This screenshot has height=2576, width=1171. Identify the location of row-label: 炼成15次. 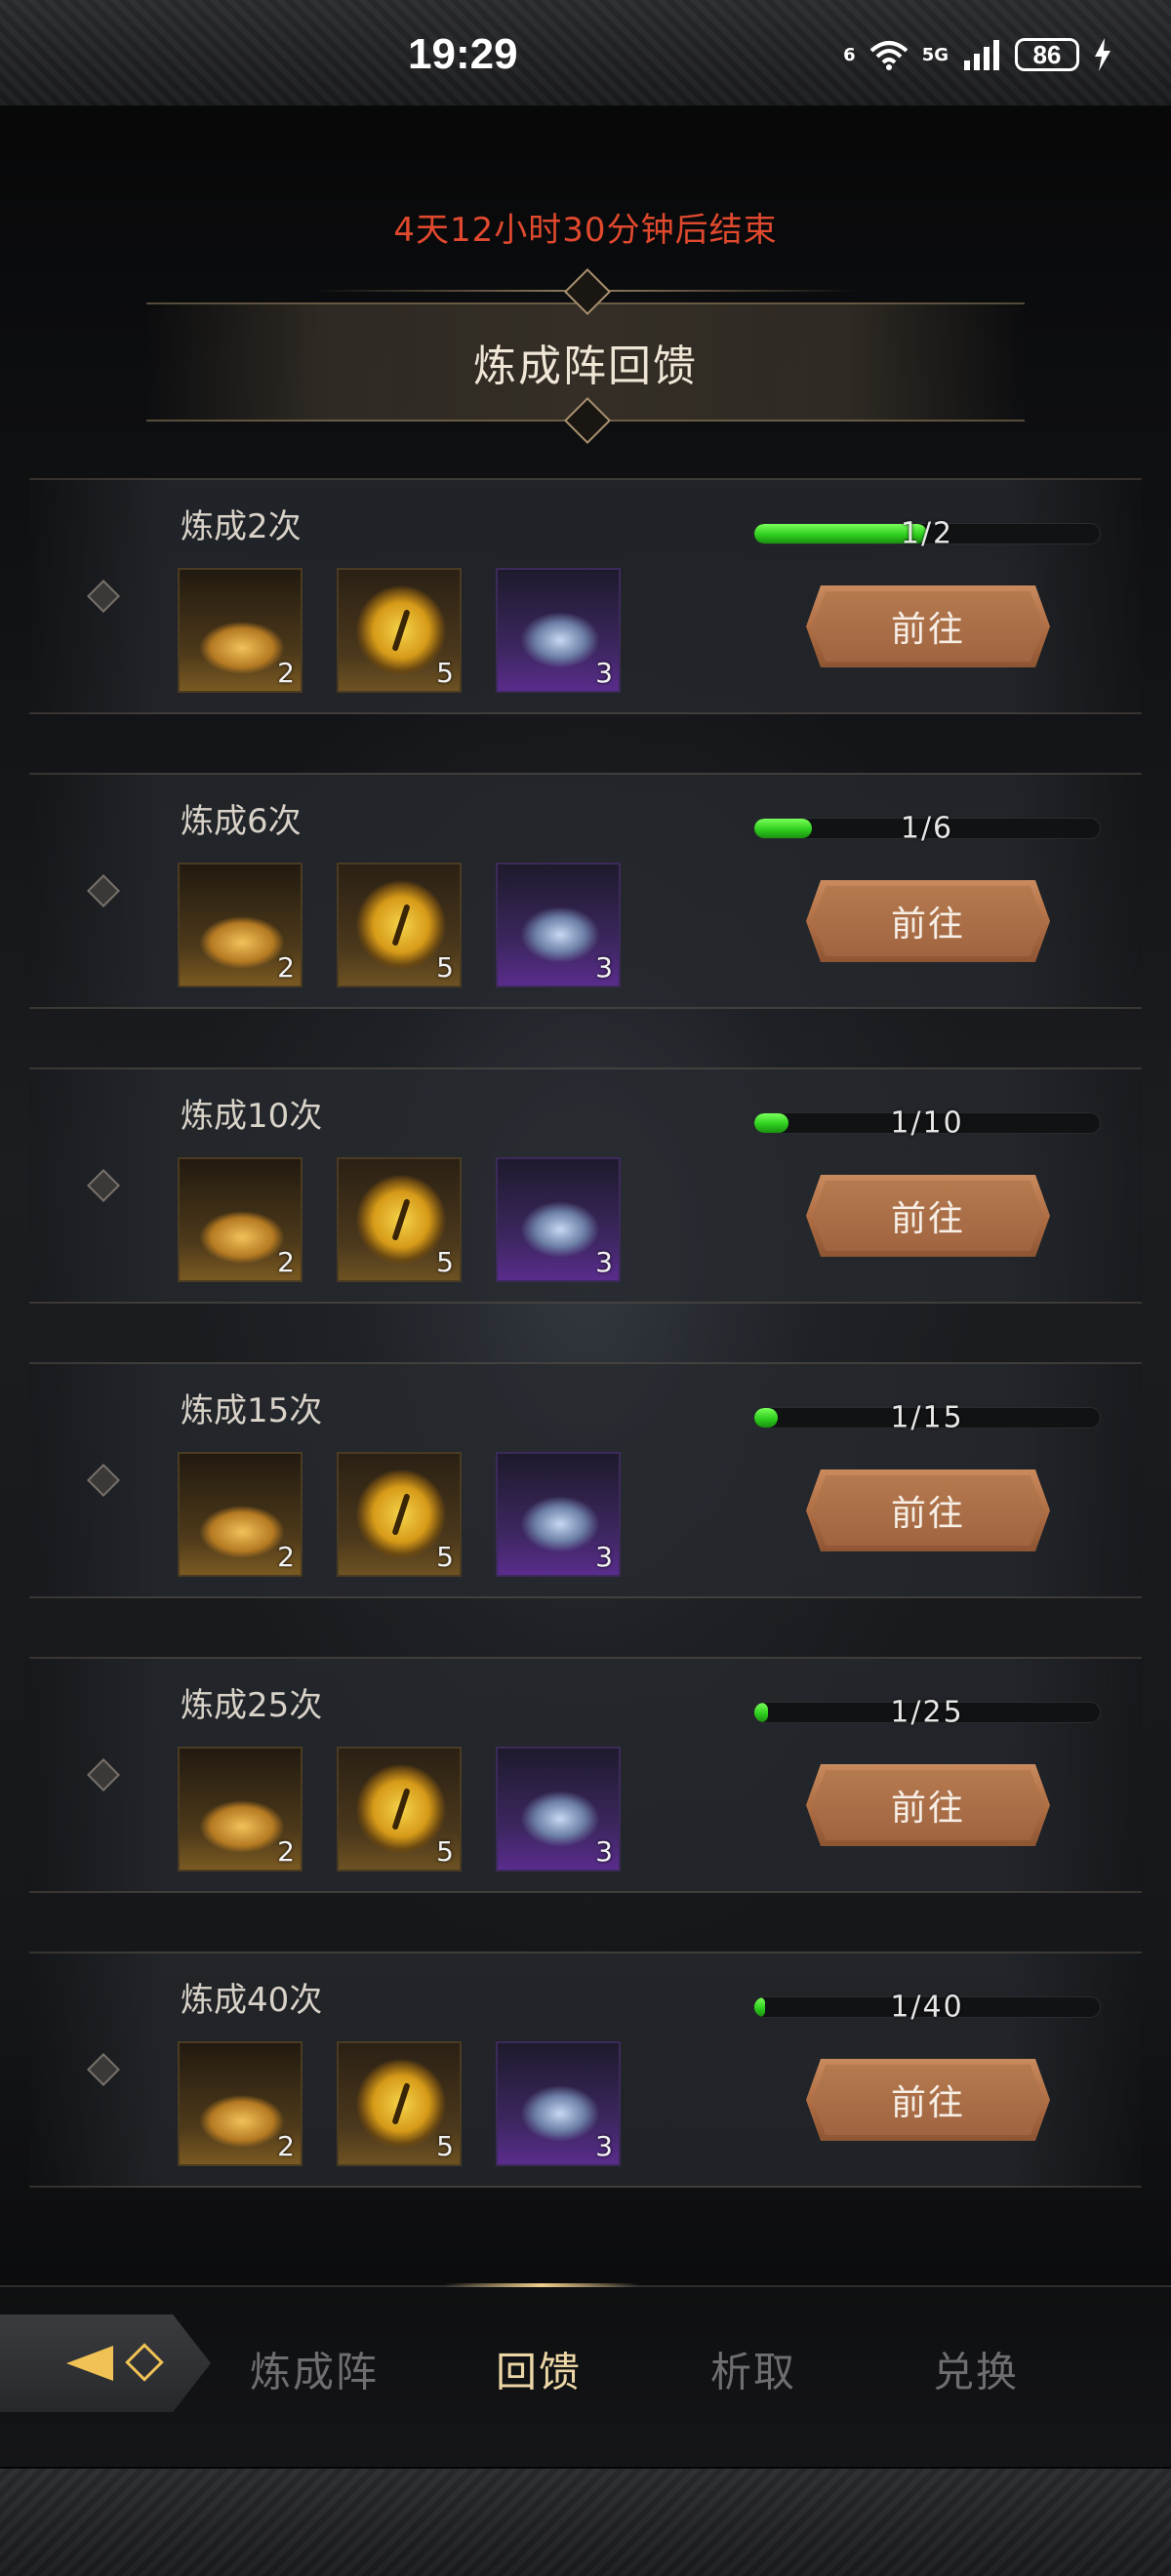
(252, 1410).